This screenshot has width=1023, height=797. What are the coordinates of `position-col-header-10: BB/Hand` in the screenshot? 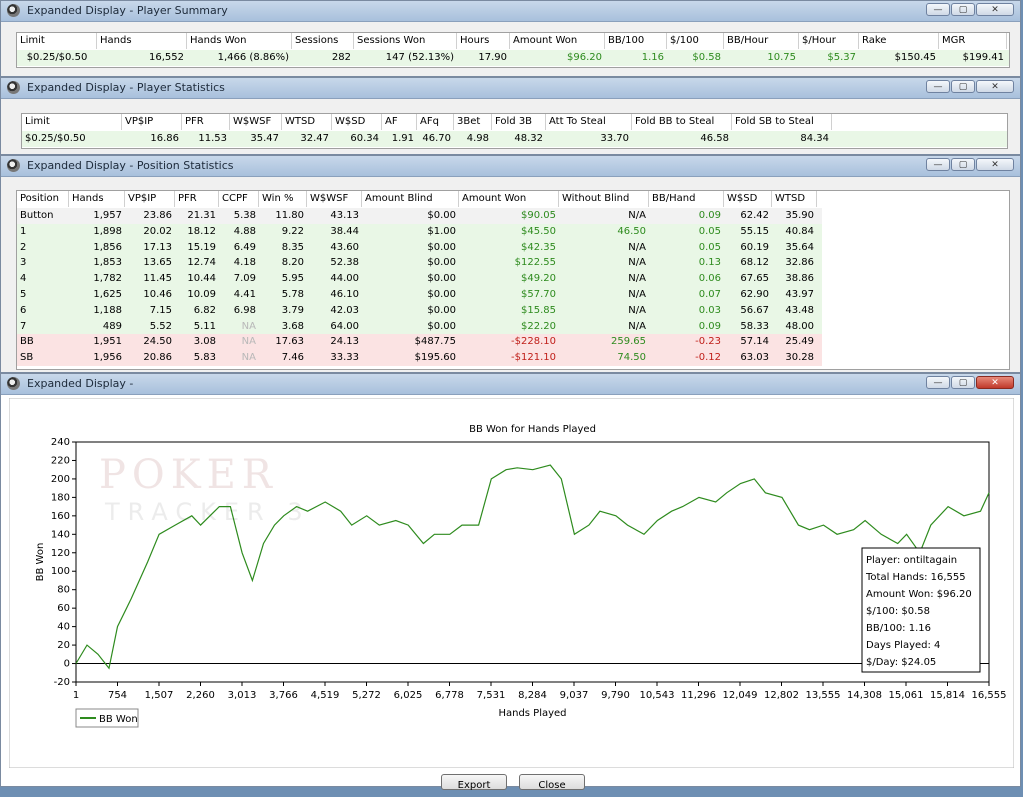 It's located at (686, 199).